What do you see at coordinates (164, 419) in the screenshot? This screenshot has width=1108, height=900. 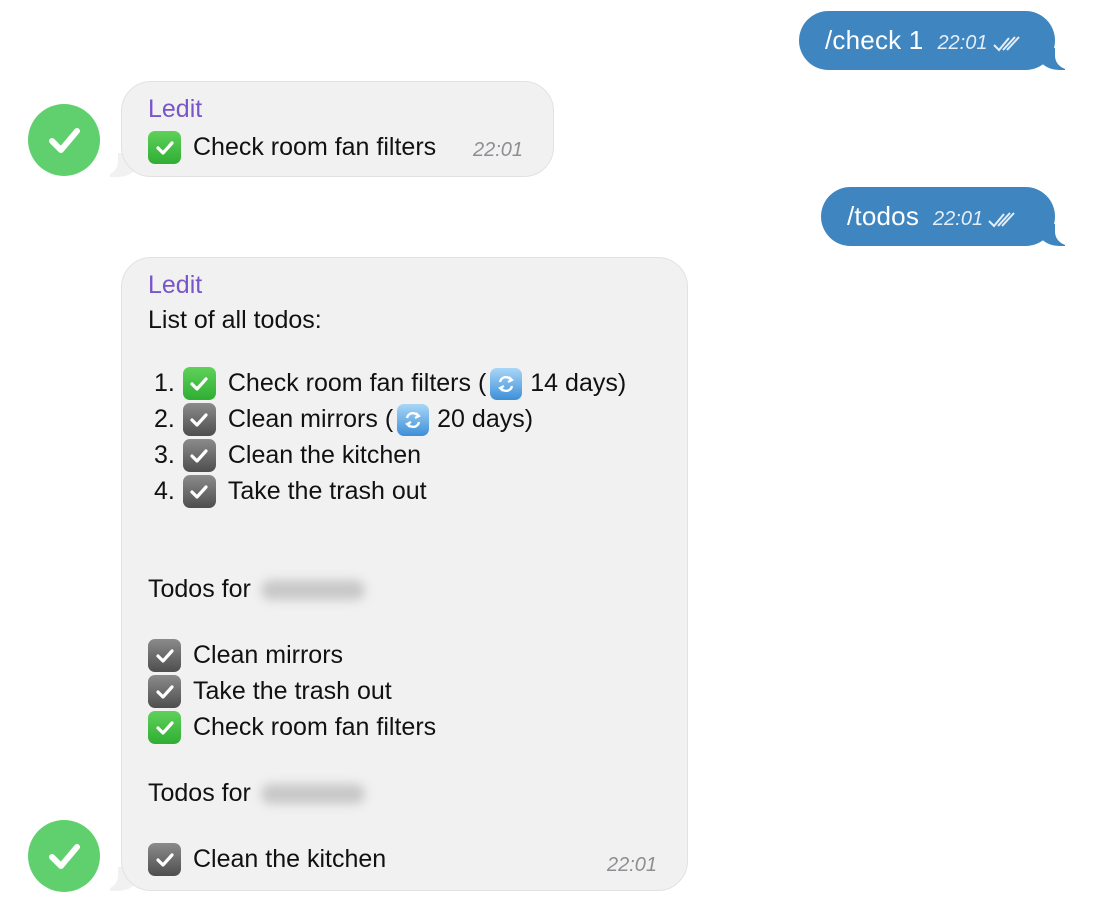 I see `todo-number: 2.` at bounding box center [164, 419].